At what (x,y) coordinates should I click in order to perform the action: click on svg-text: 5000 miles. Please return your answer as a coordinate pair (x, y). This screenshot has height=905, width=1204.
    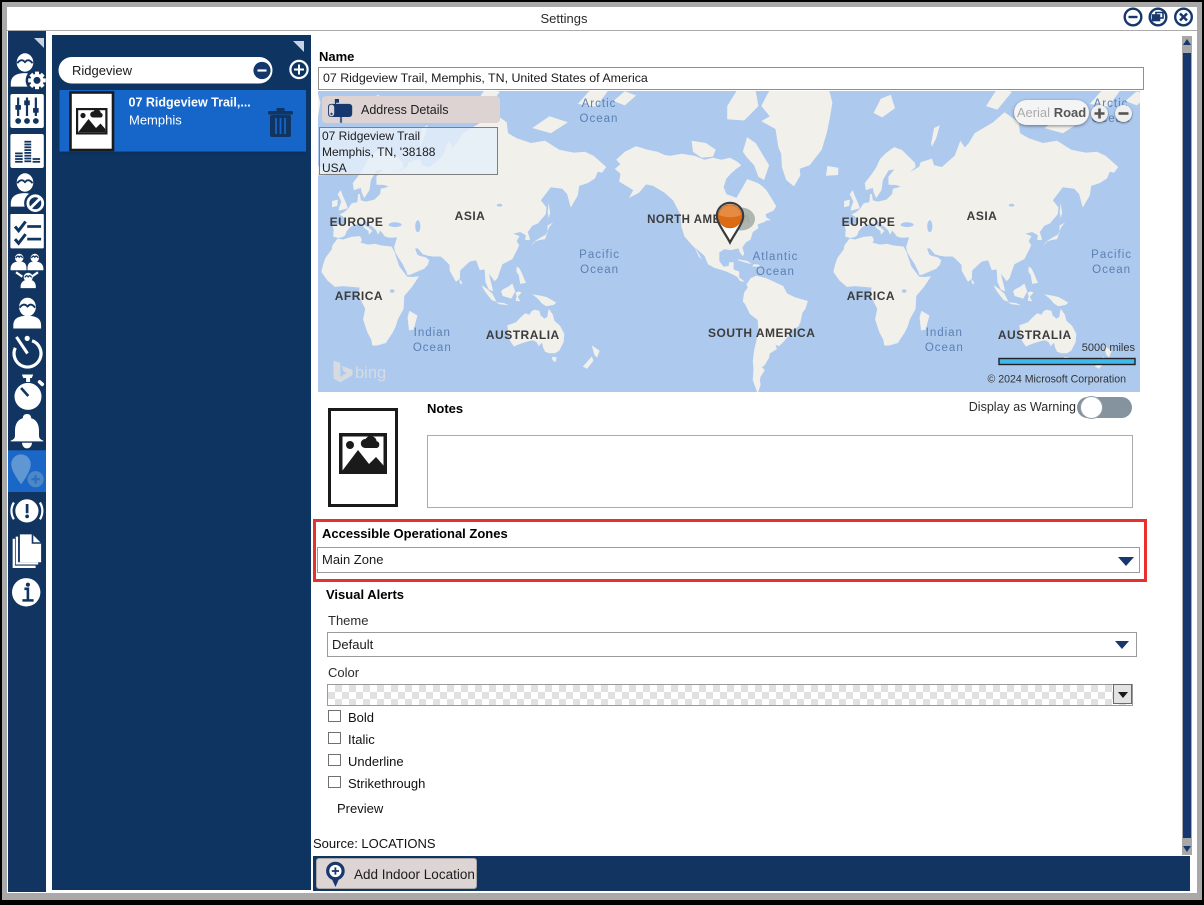
    Looking at the image, I should click on (1109, 348).